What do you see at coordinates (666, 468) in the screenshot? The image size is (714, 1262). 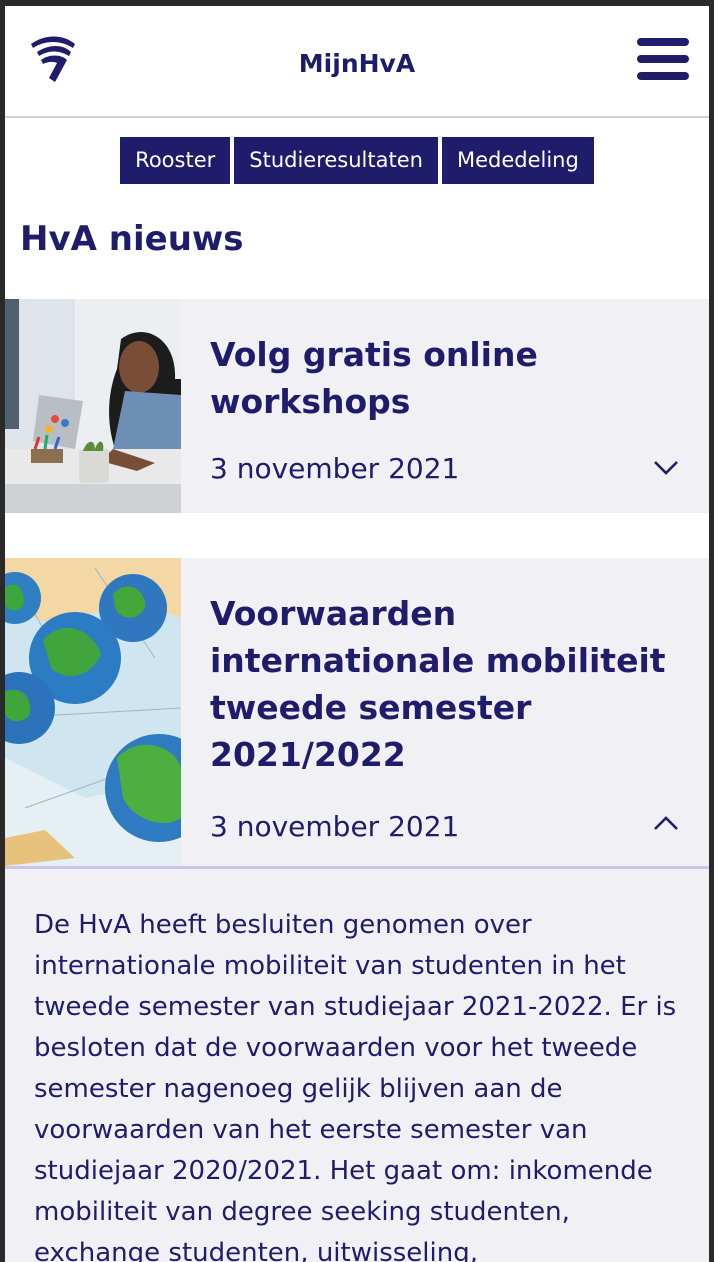 I see `chevron-down-icon` at bounding box center [666, 468].